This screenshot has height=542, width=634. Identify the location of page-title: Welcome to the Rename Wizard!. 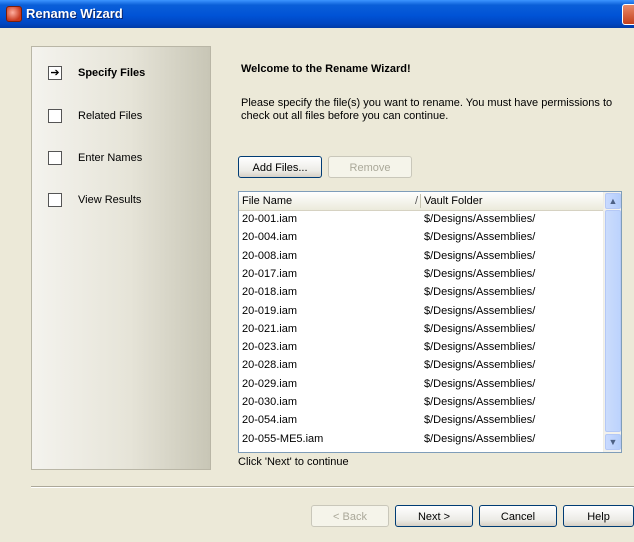
(326, 69).